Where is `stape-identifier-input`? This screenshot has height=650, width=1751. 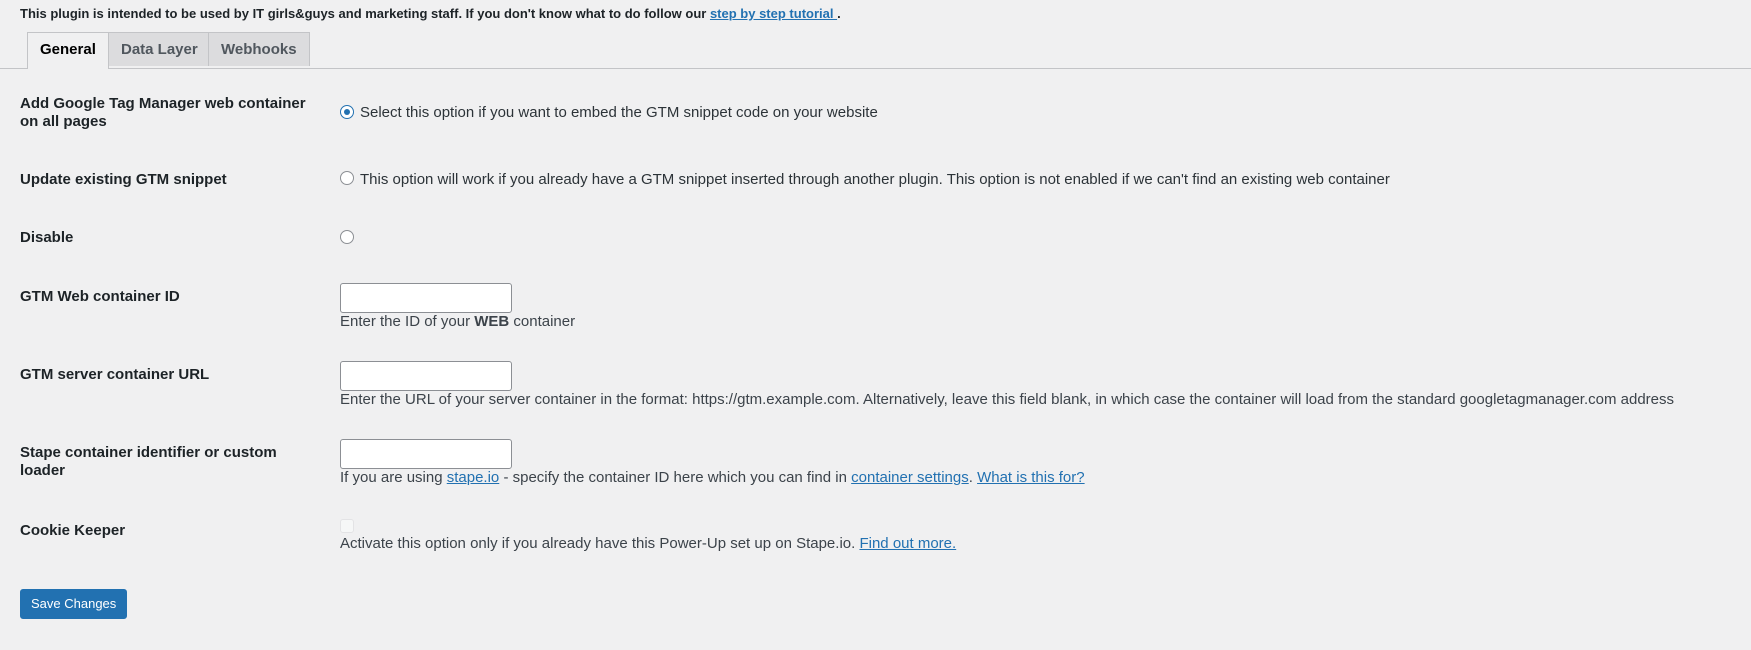
stape-identifier-input is located at coordinates (426, 454).